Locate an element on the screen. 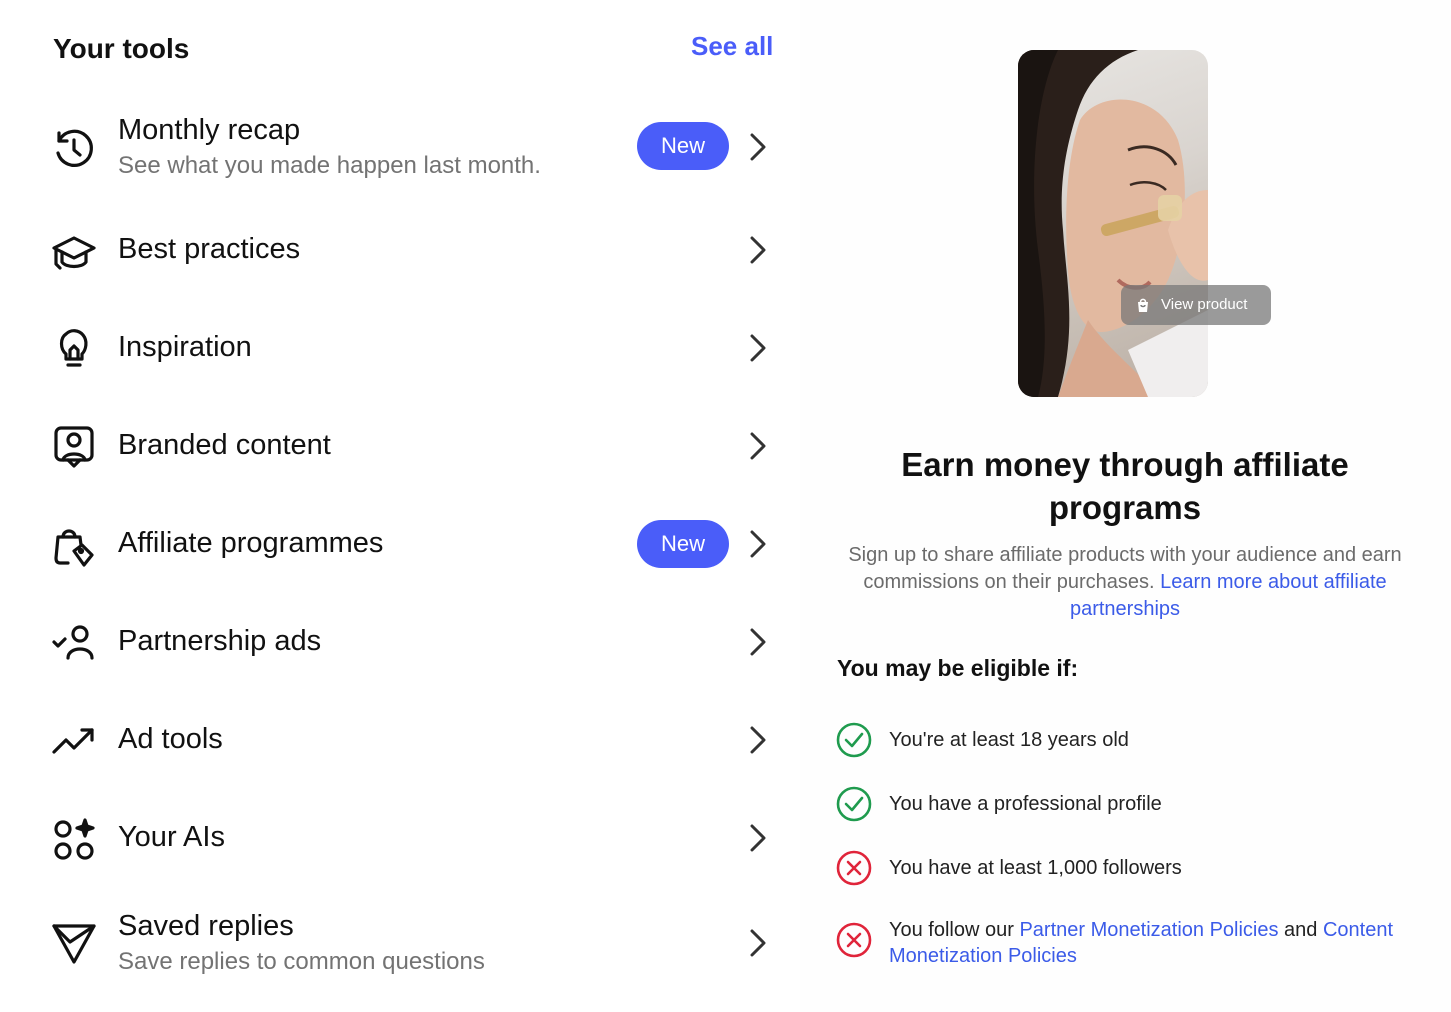 The image size is (1451, 1012). tool-label: Monthly recap is located at coordinates (209, 130).